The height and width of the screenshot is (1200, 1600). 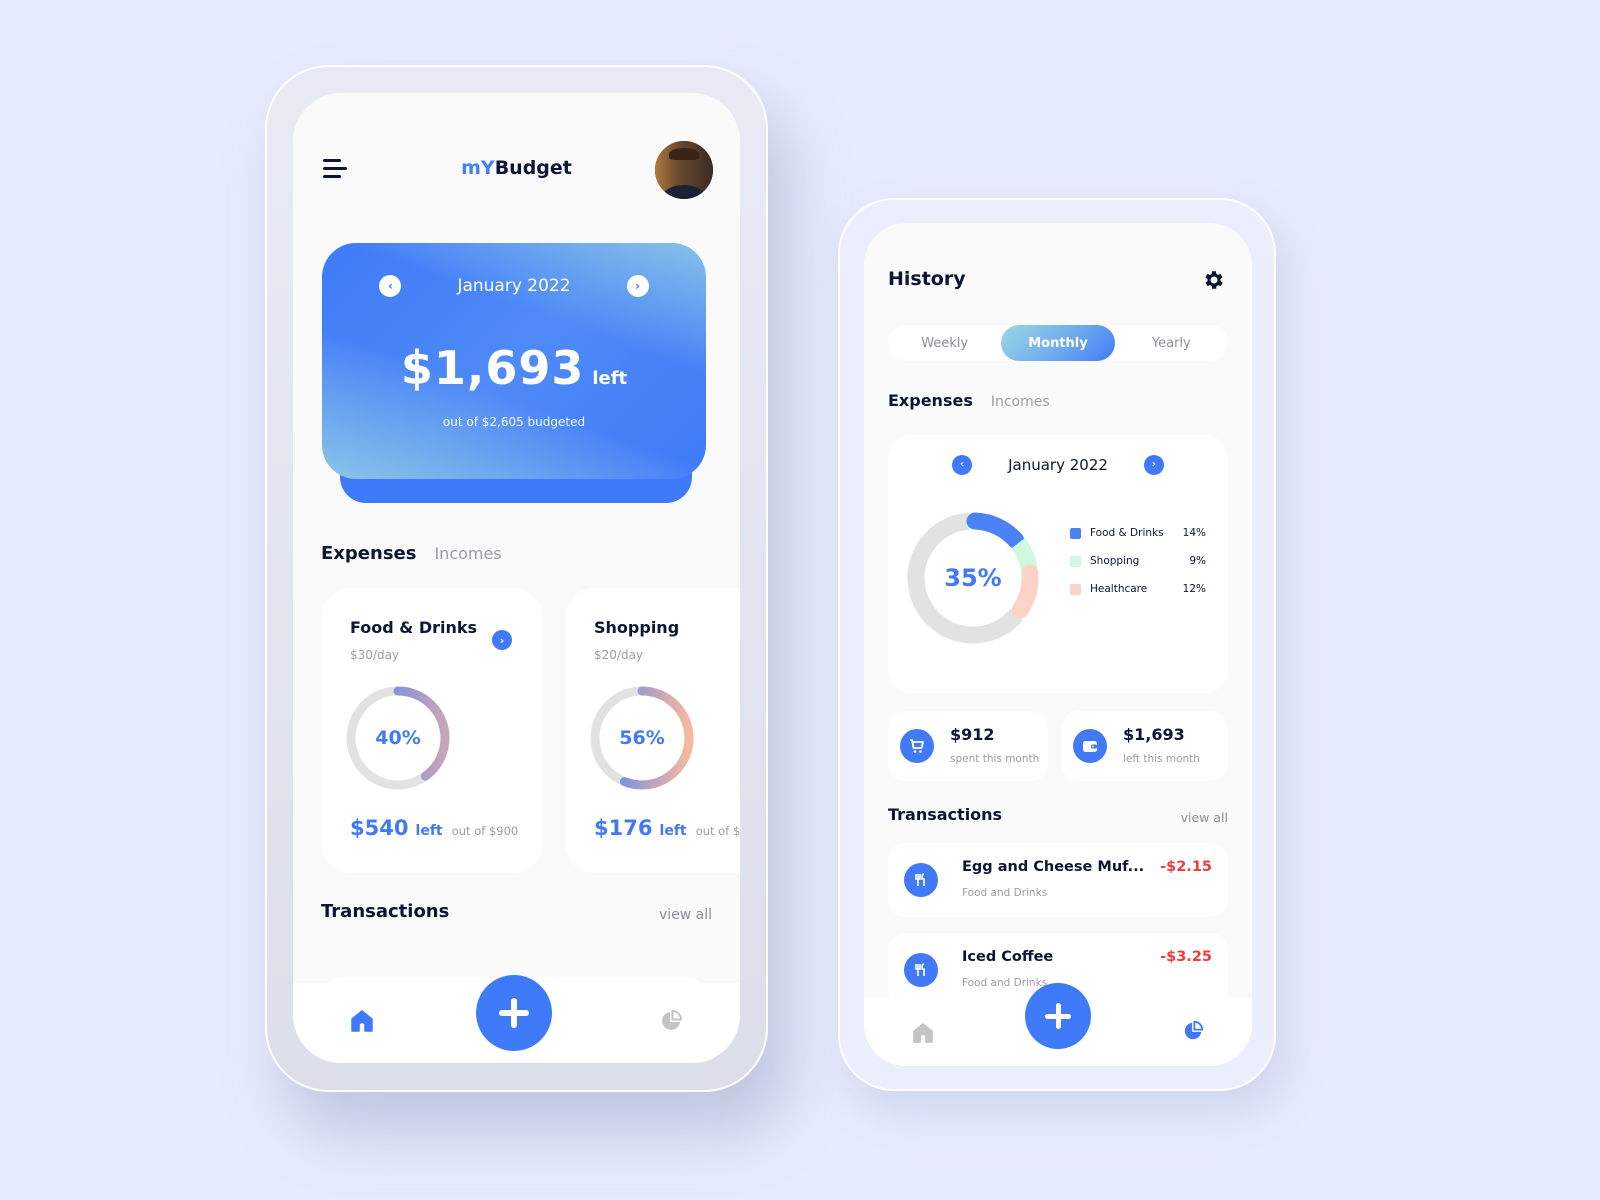 I want to click on period-tabs: Weekly Monthly Yearly, so click(x=1058, y=343).